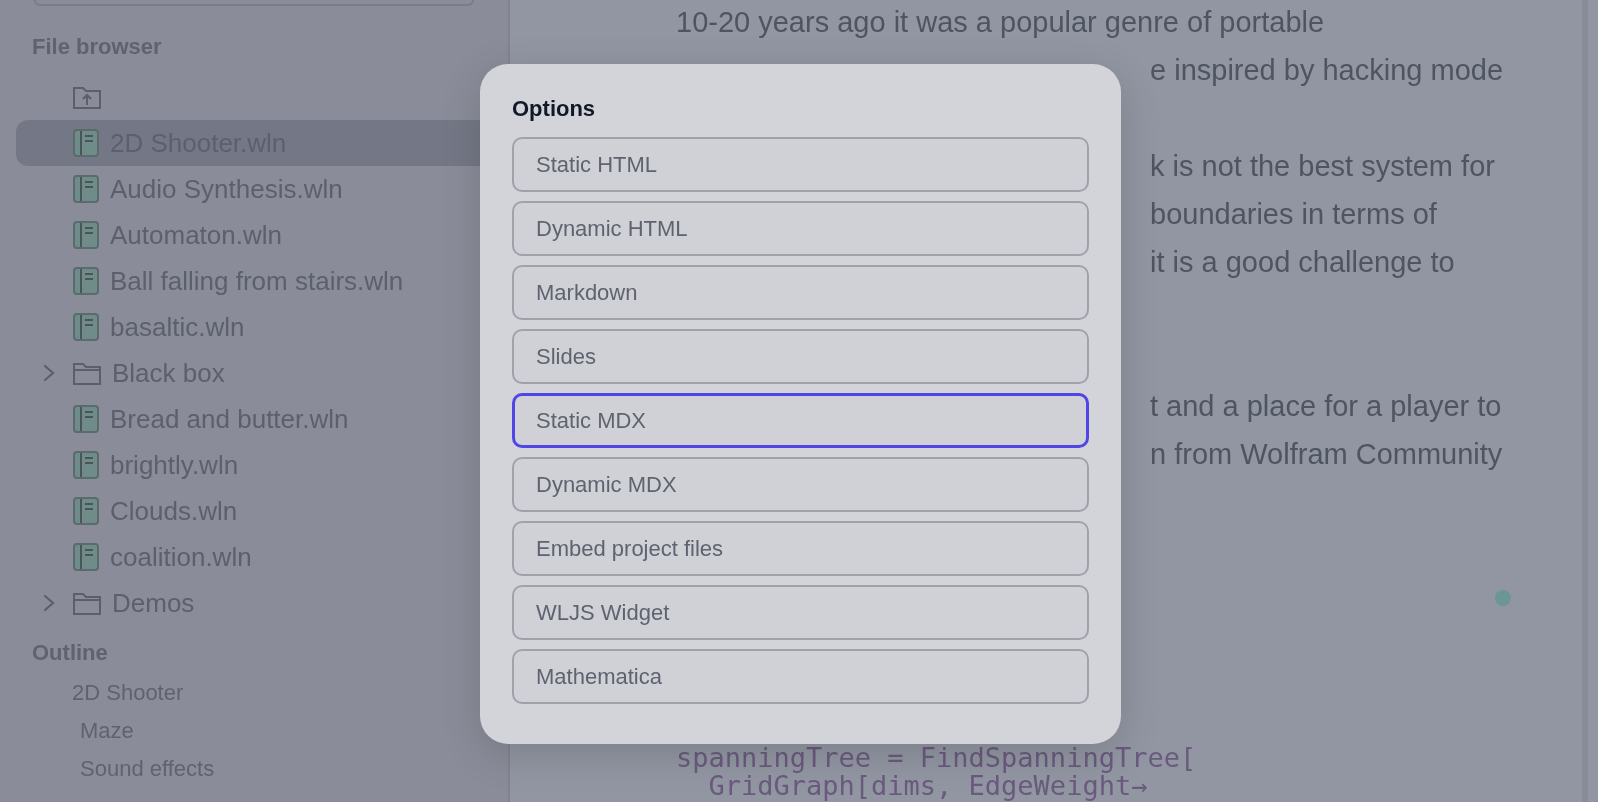  I want to click on option-button: Dynamic HTML, so click(800, 228).